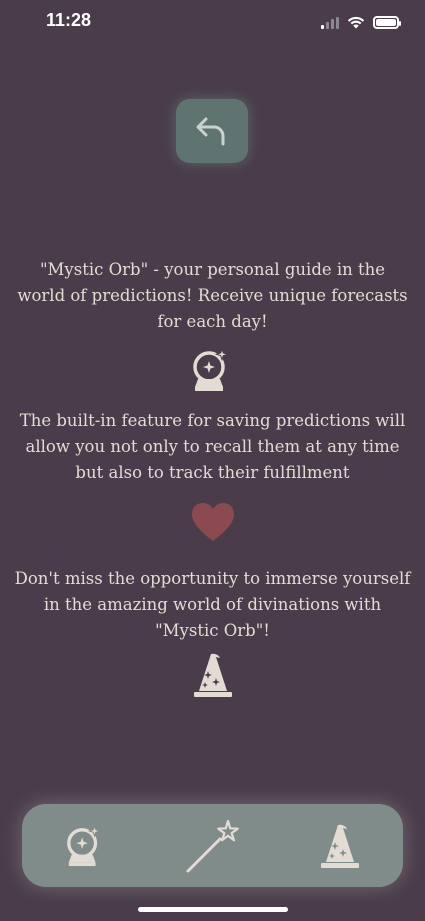  I want to click on tab-crystal-ball, so click(85, 846).